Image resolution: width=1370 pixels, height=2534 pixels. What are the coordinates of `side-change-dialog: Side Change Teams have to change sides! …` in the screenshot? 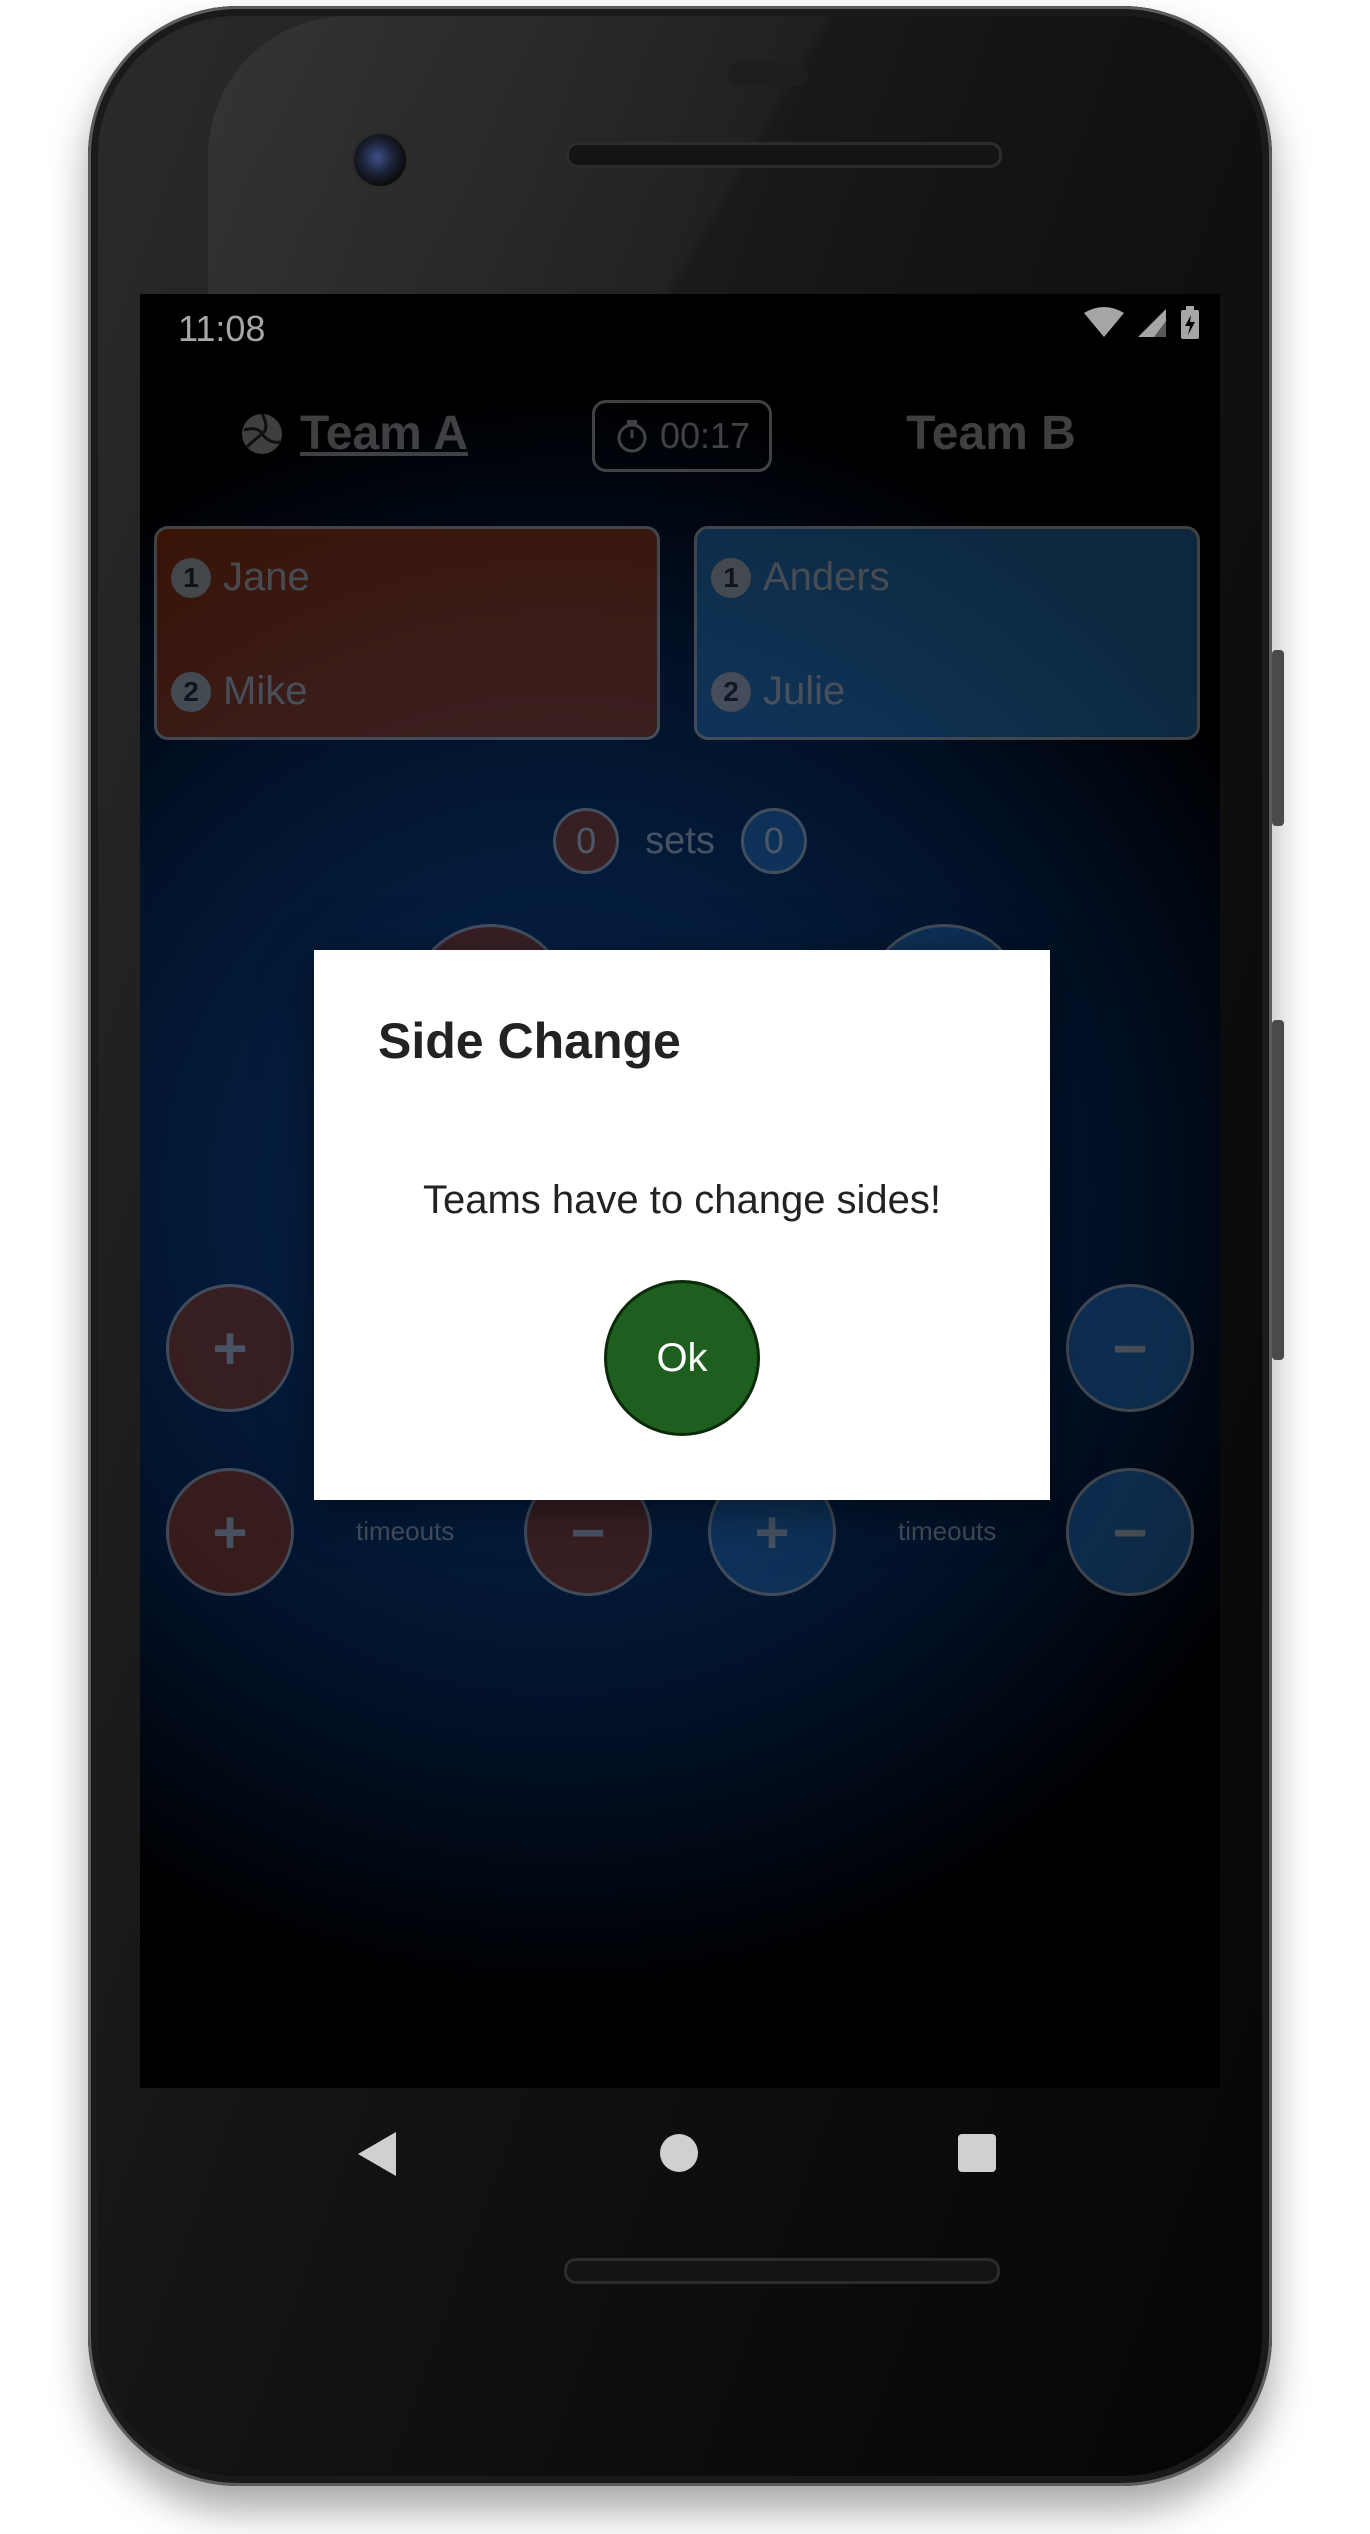 It's located at (682, 1225).